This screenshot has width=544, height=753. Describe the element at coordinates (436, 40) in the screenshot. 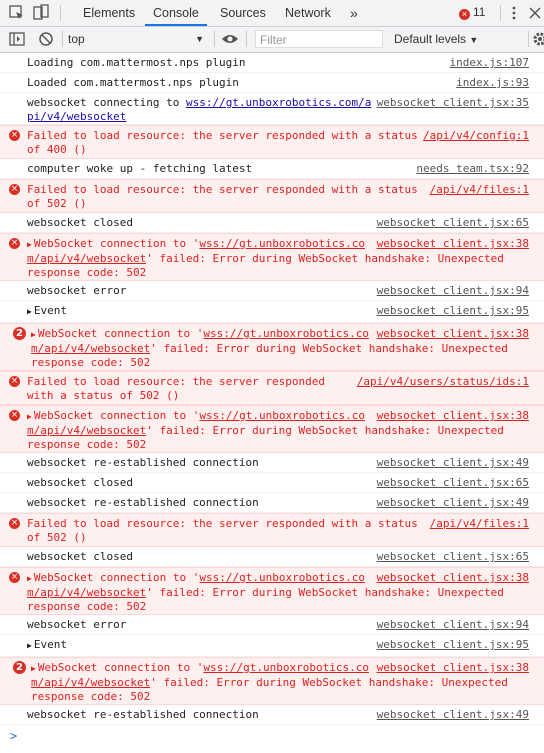

I see `log-levels-dropdown: Default levels ▼` at that location.